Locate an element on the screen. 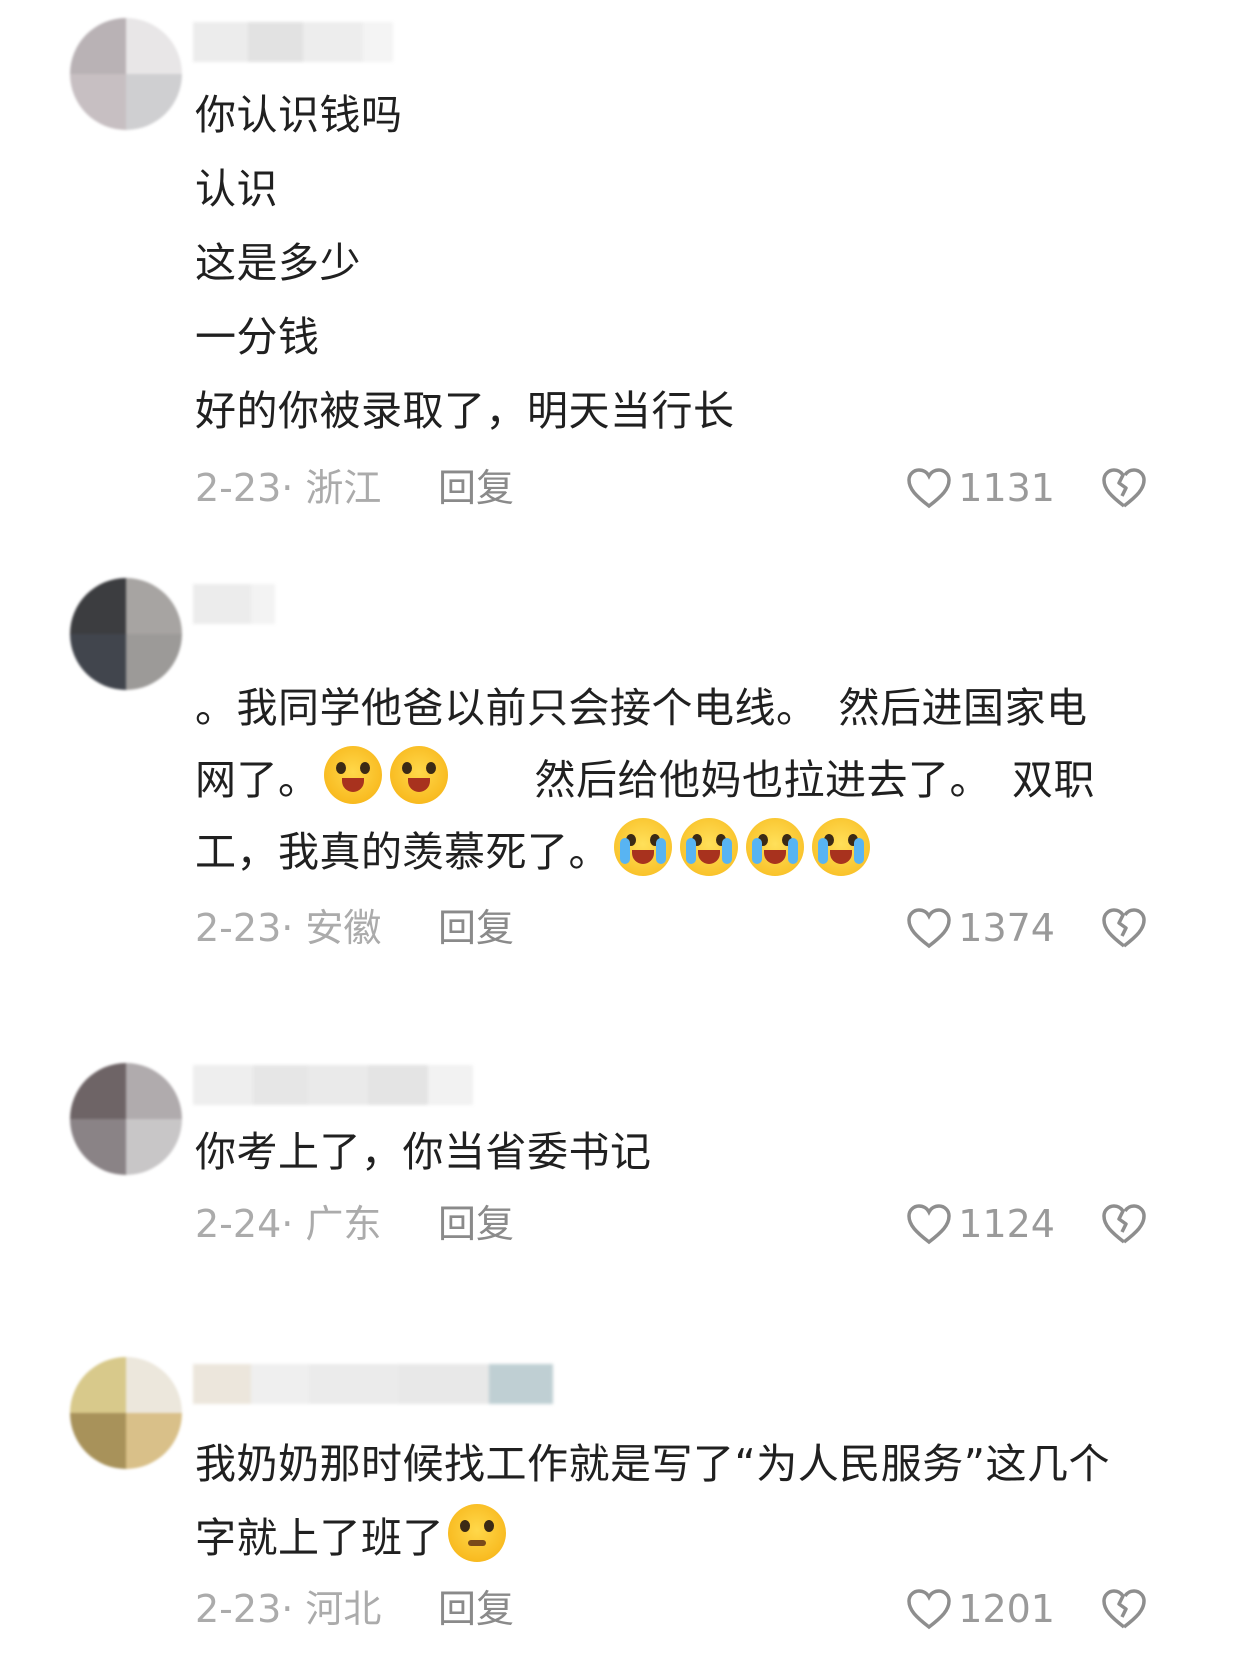  comment-line: 你认识钱吗 is located at coordinates (299, 115).